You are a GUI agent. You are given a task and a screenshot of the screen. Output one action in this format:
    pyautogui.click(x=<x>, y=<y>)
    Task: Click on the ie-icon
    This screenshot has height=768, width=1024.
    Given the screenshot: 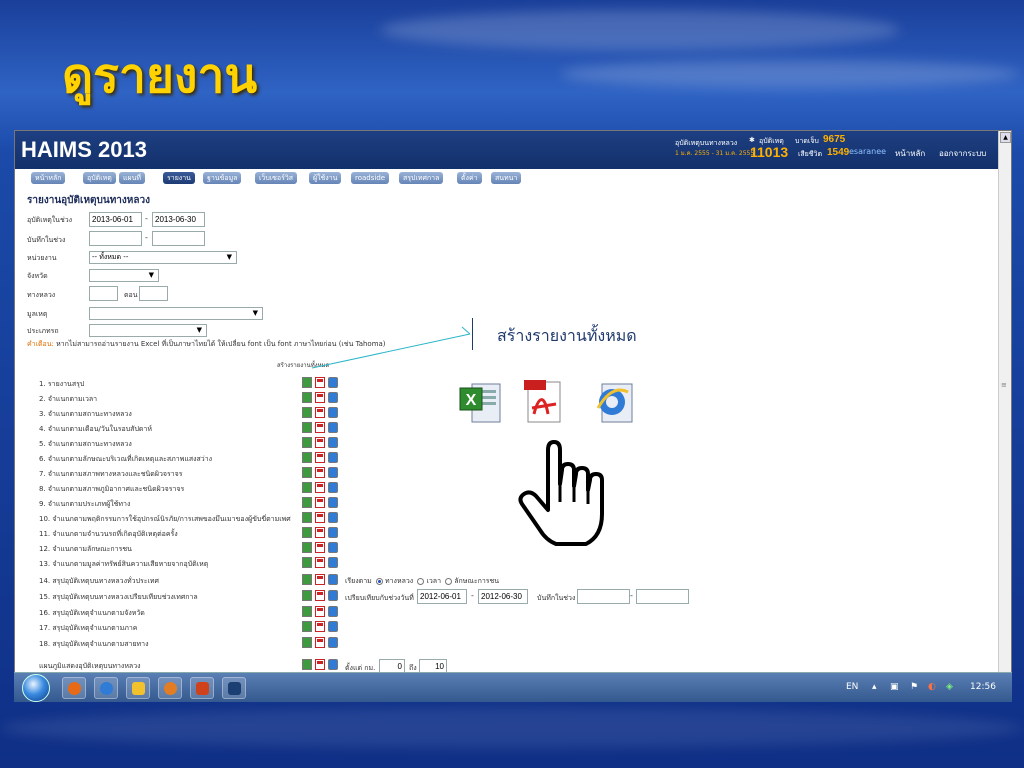 What is the action you would take?
    pyautogui.click(x=106, y=688)
    